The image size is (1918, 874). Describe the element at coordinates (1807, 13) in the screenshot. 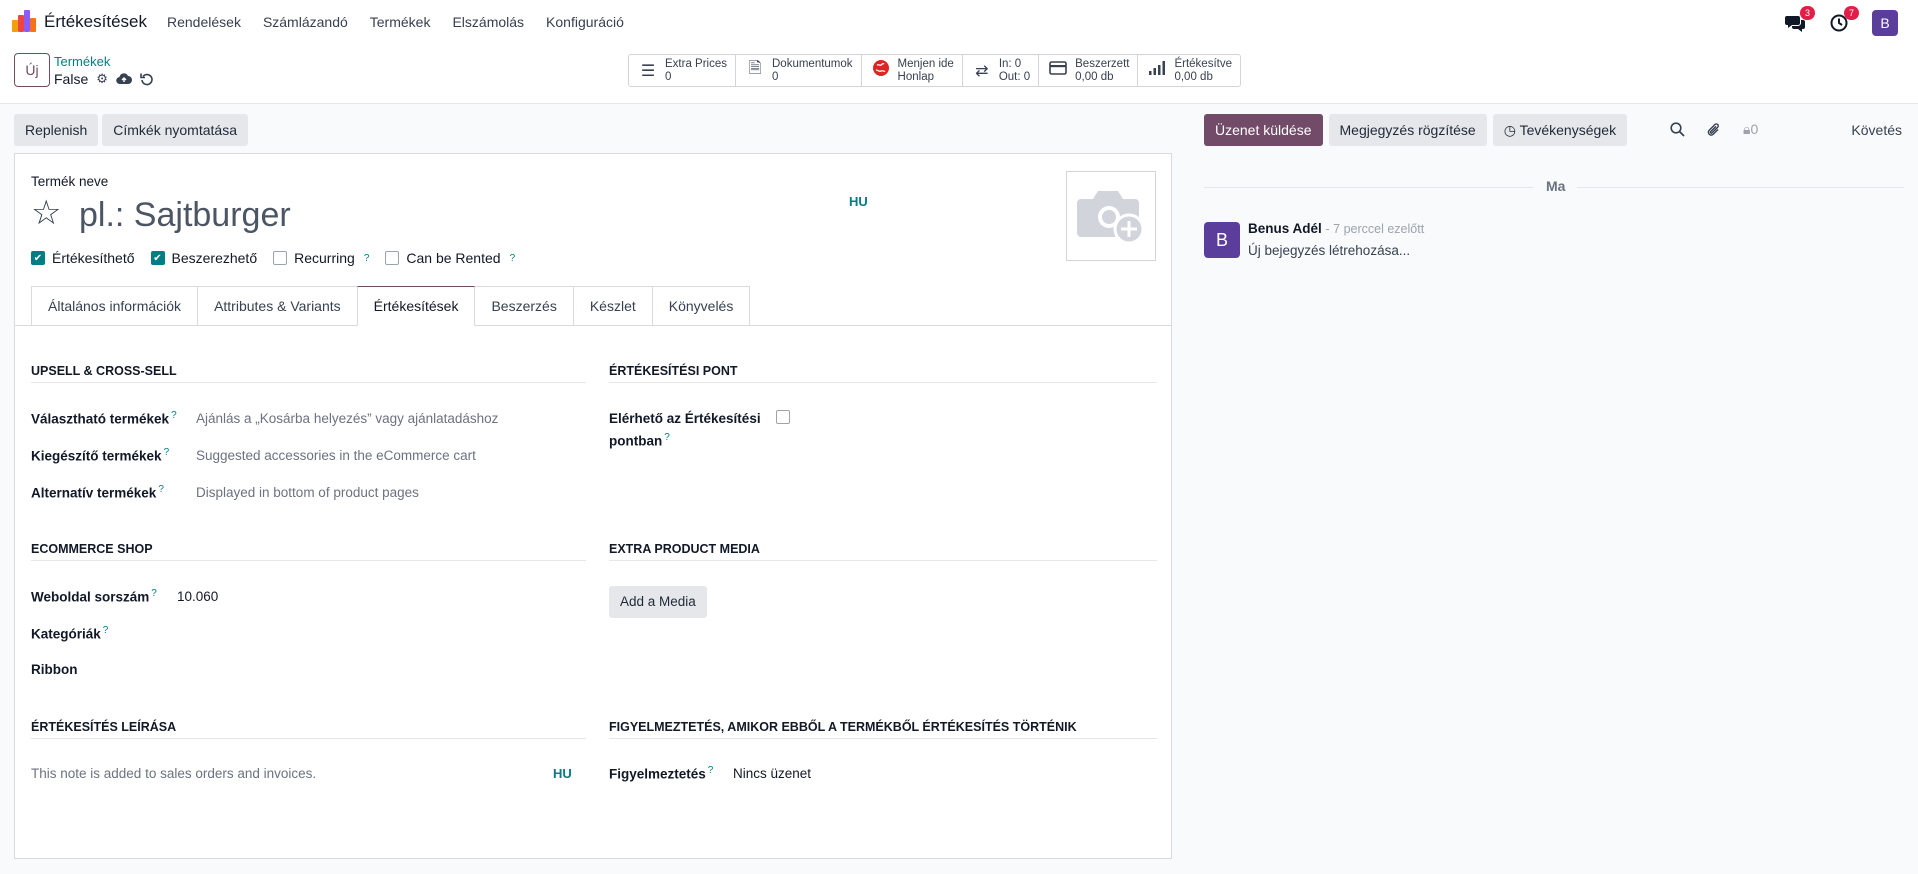

I see `messages-badge: 3` at that location.